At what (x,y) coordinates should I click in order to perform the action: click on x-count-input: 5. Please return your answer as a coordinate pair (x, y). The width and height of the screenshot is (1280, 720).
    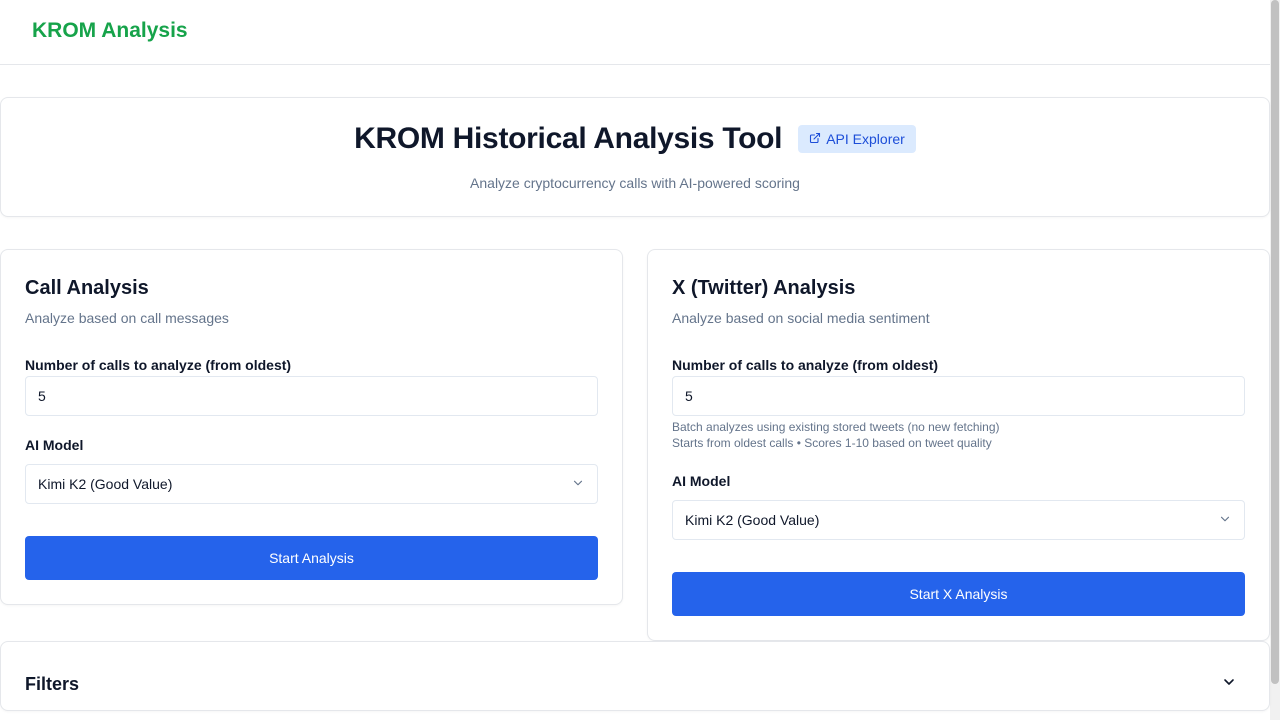
    Looking at the image, I should click on (958, 396).